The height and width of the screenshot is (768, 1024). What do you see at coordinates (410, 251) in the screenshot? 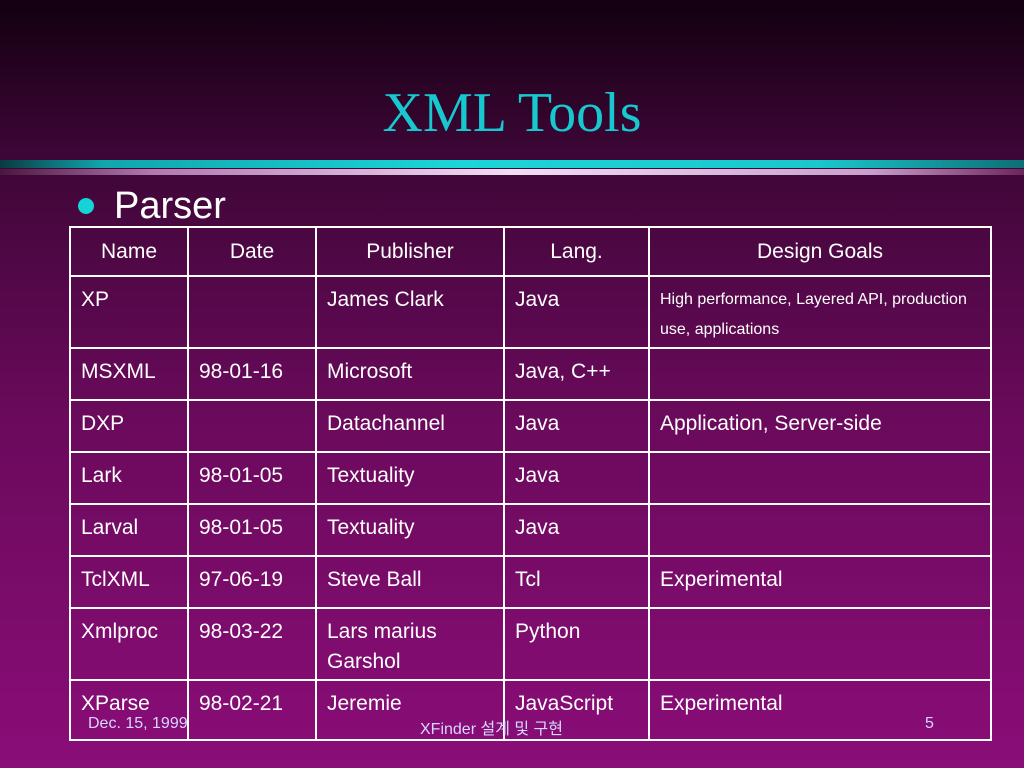
I see `header-publisher: Publisher` at bounding box center [410, 251].